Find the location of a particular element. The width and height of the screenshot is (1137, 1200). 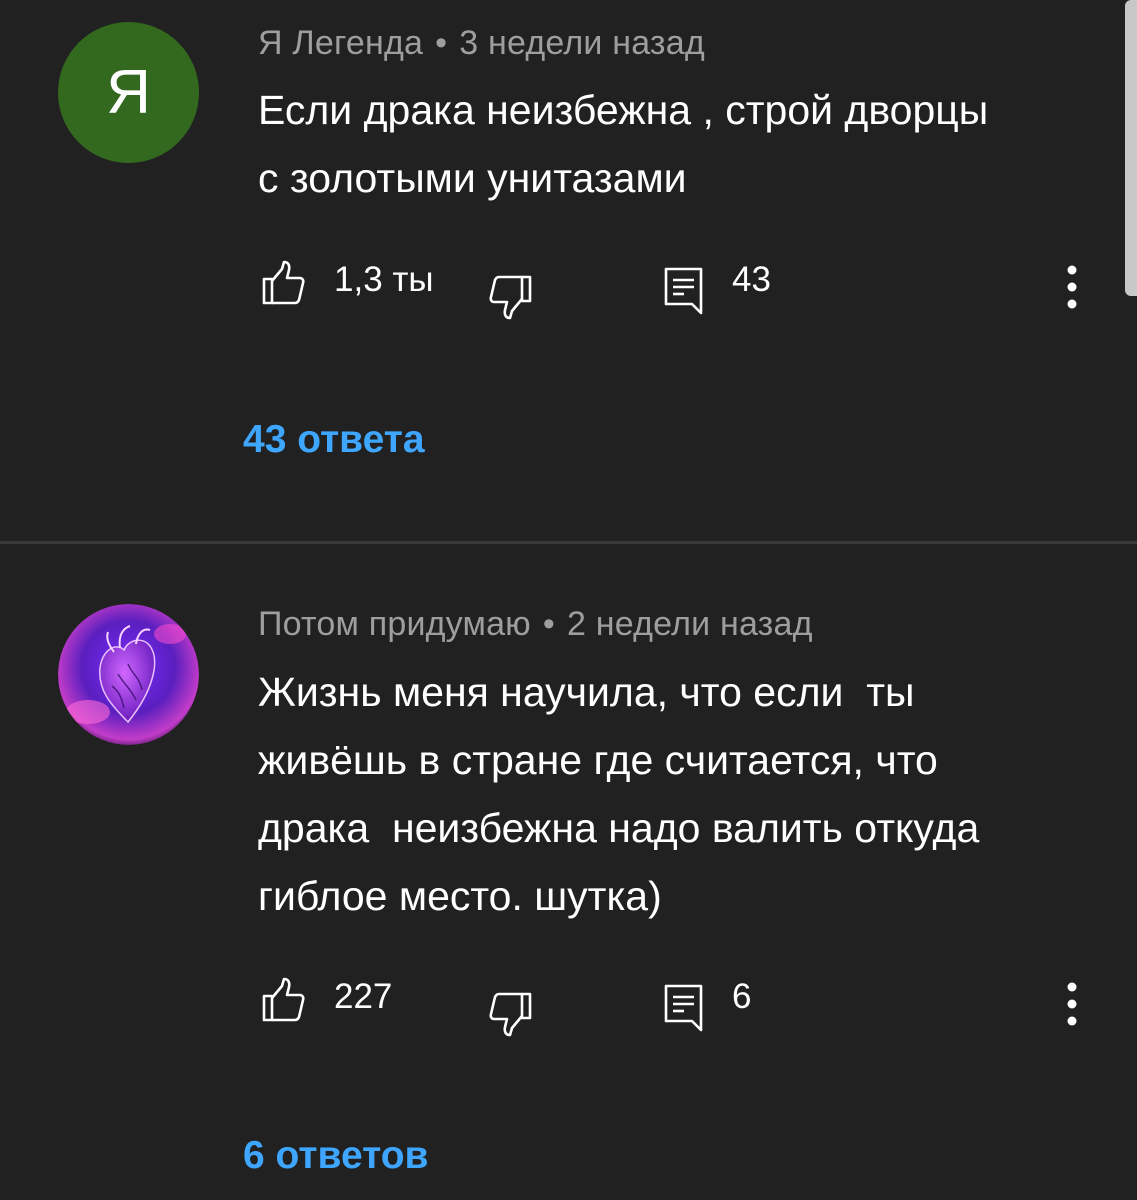

comment-meta: Я Легенда • 3 недели назад is located at coordinates (481, 43).